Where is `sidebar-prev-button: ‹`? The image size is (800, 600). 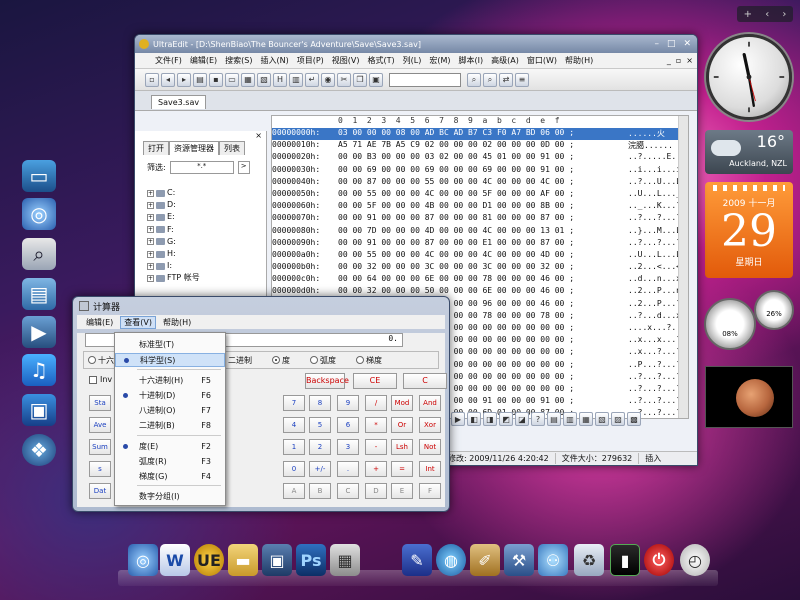
sidebar-prev-button: ‹ is located at coordinates (767, 14).